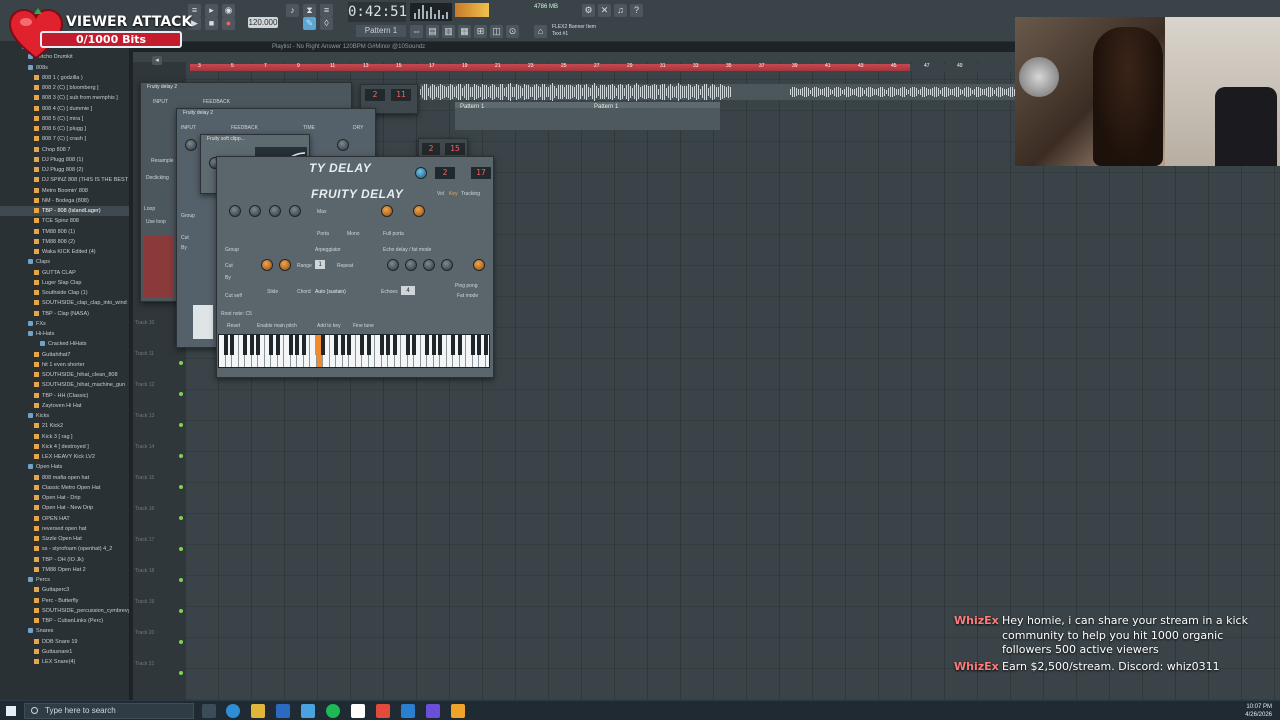 The height and width of the screenshot is (720, 1280). I want to click on mod-x-knob, so click(275, 211).